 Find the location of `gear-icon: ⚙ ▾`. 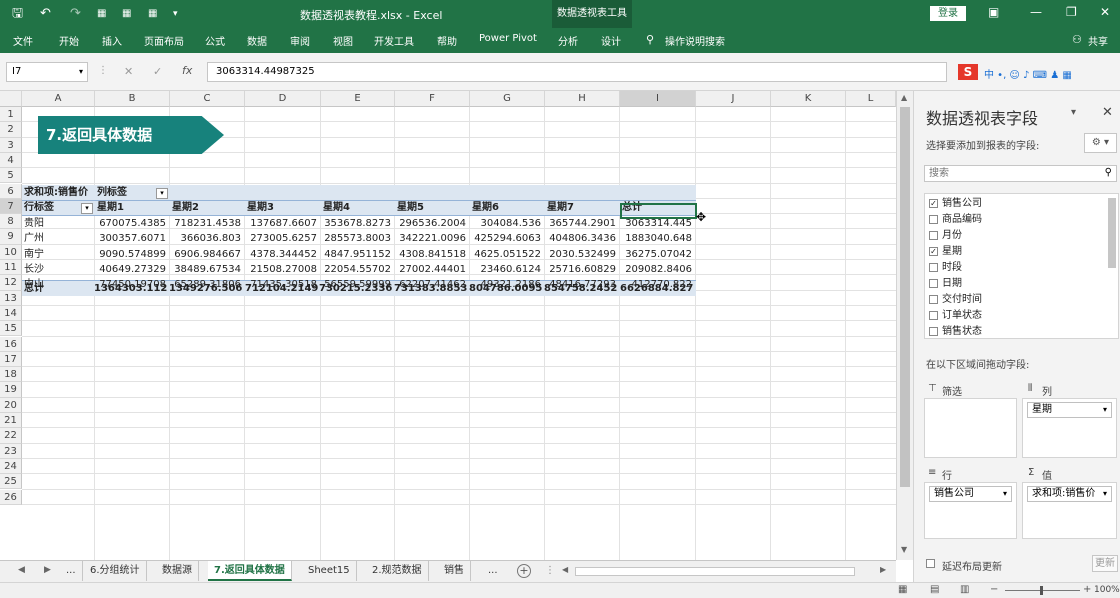

gear-icon: ⚙ ▾ is located at coordinates (1100, 143).